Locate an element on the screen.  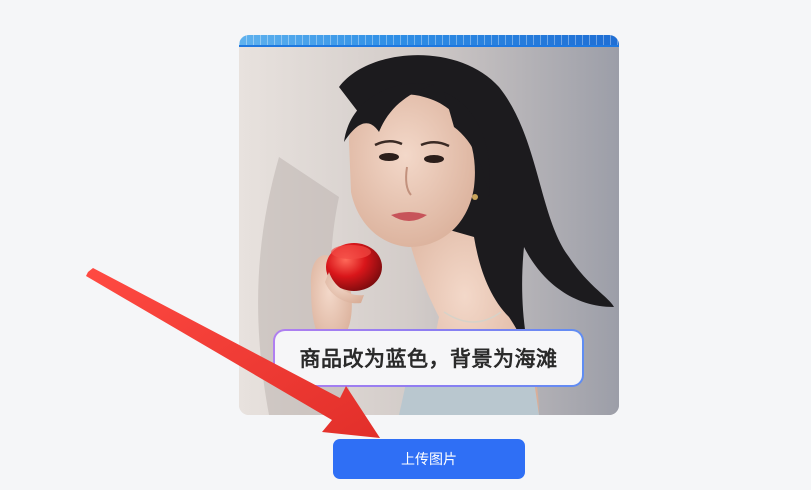
prompt-text: 商品改为蓝色，背景为海滩 is located at coordinates (428, 359).